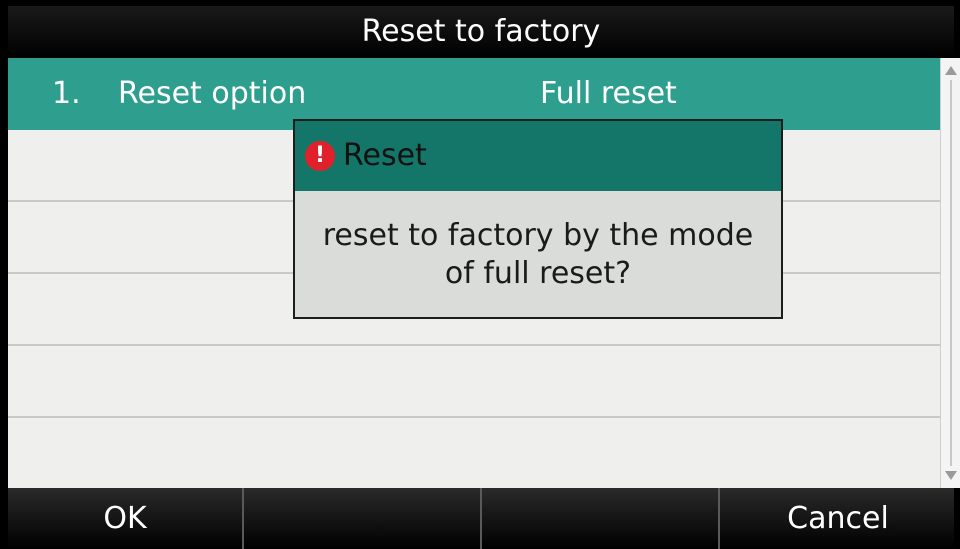 The height and width of the screenshot is (549, 960). I want to click on list-item-empty, so click(474, 382).